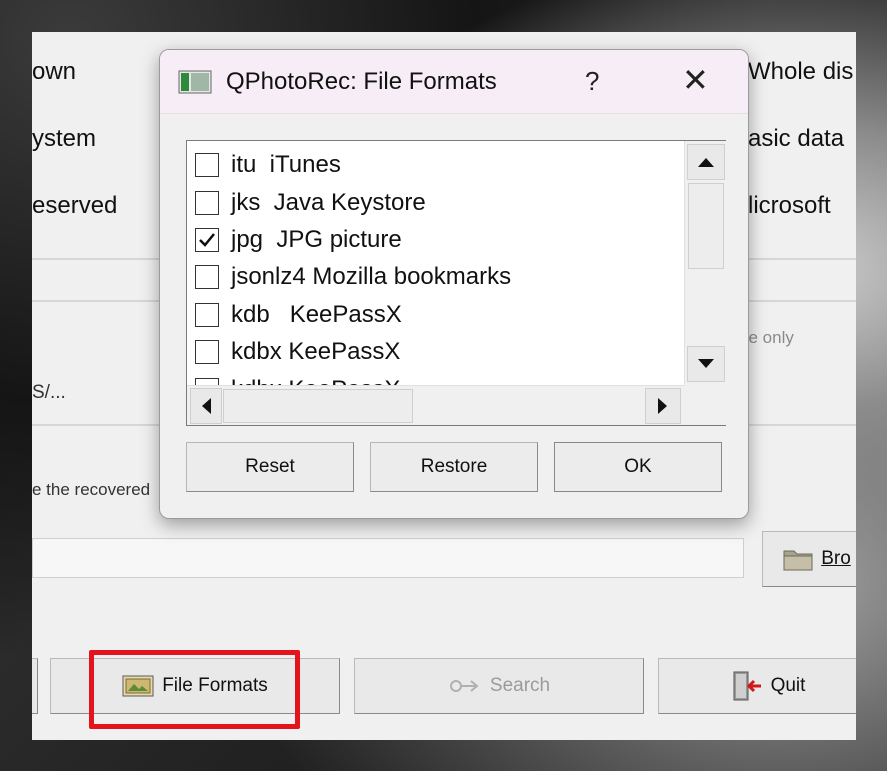 The width and height of the screenshot is (887, 771). Describe the element at coordinates (361, 81) in the screenshot. I see `dialog-title: QPhotoRec: File Formats` at that location.